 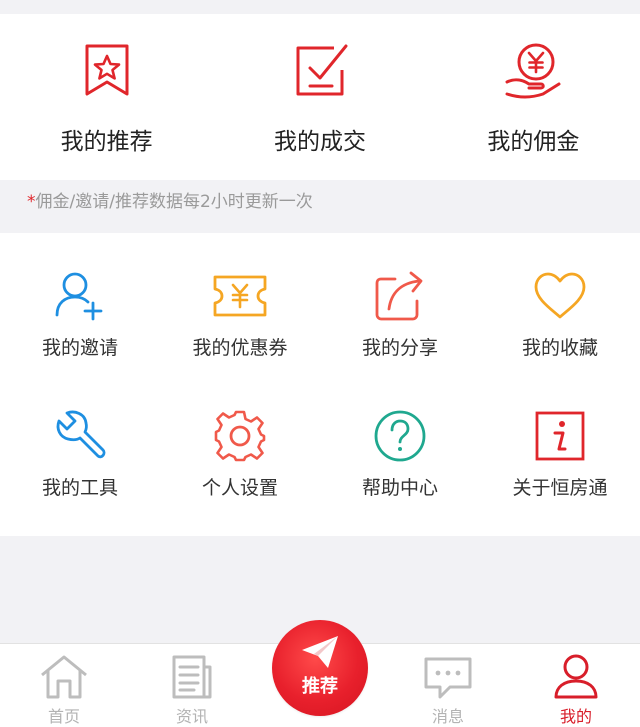 I want to click on help-center-label: 帮助中心, so click(x=399, y=488).